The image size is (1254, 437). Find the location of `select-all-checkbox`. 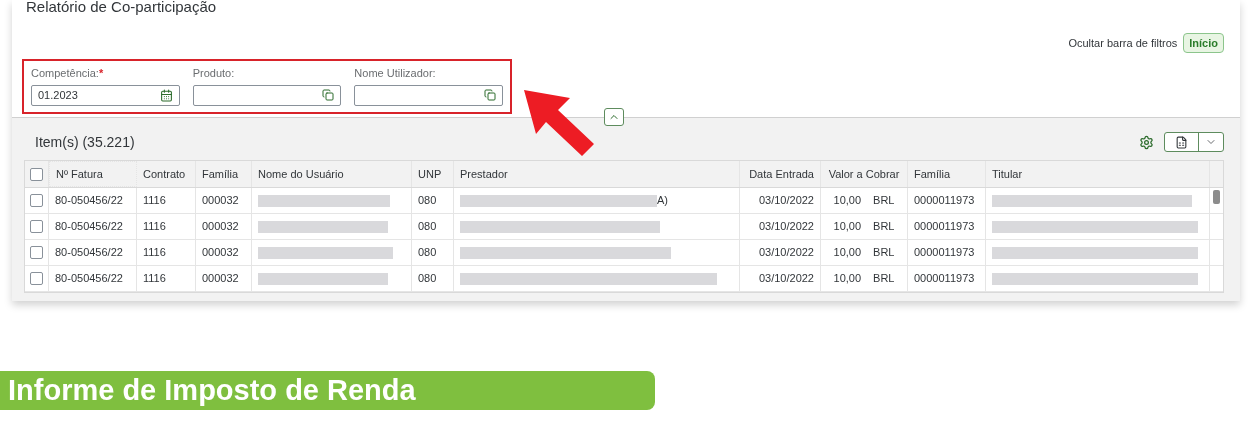

select-all-checkbox is located at coordinates (36, 174).